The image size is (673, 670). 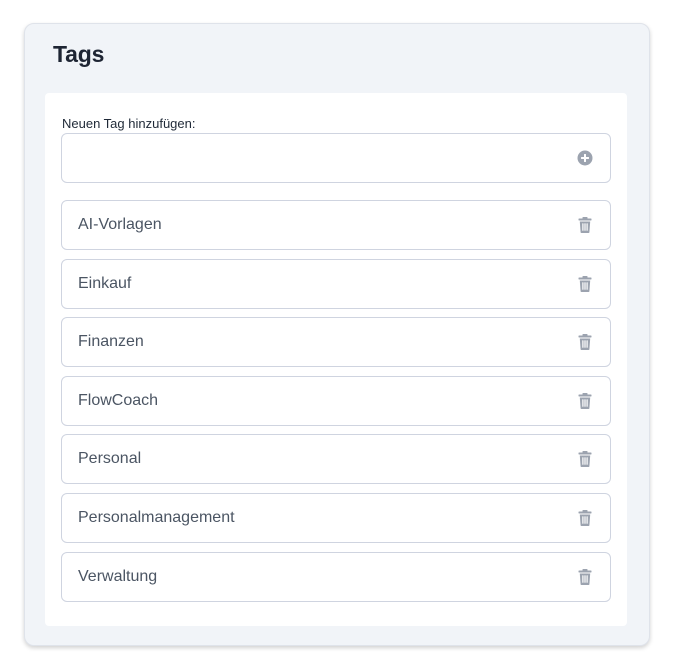 I want to click on tag-label: Personal, so click(x=110, y=458).